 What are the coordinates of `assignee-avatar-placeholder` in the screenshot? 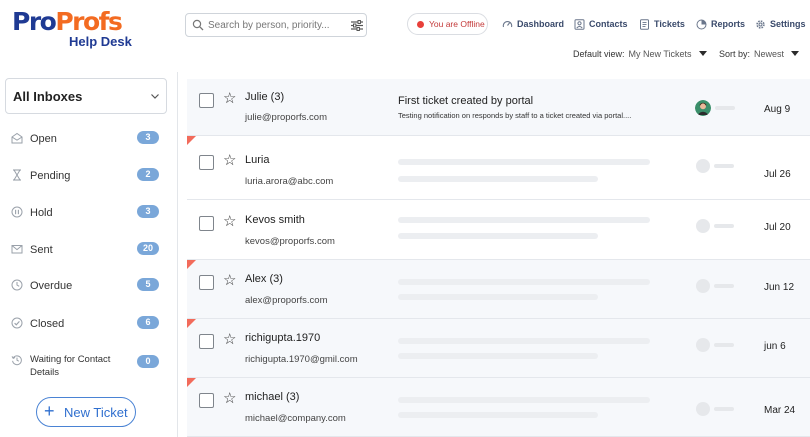 It's located at (703, 286).